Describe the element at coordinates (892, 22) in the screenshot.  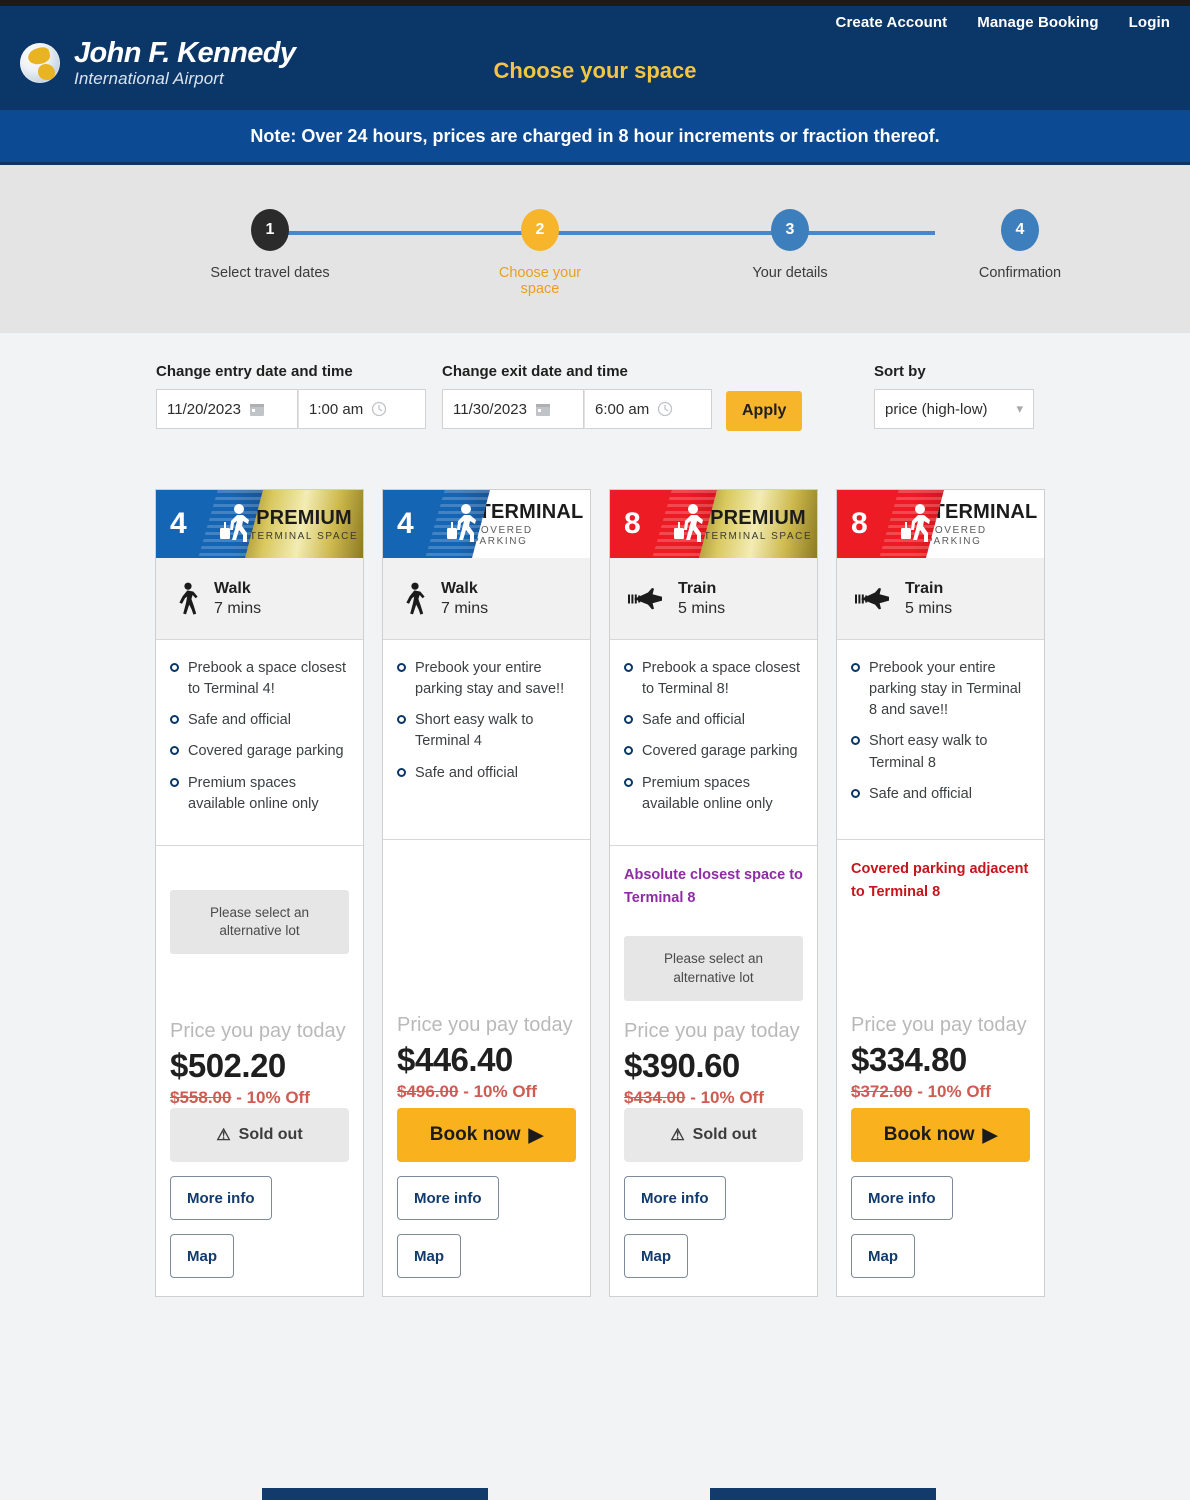
I see `nav-create-account: Create Account` at that location.